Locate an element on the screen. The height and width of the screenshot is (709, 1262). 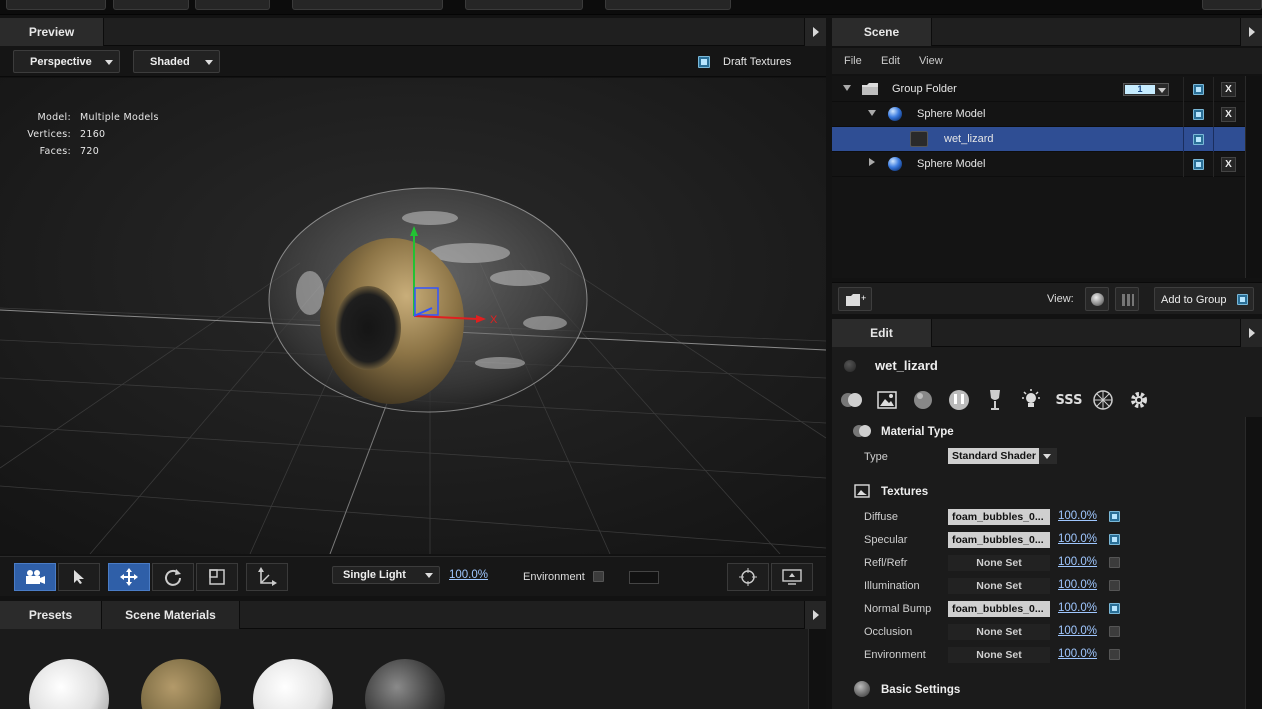
camera-dropdown: Perspective is located at coordinates (66, 61).